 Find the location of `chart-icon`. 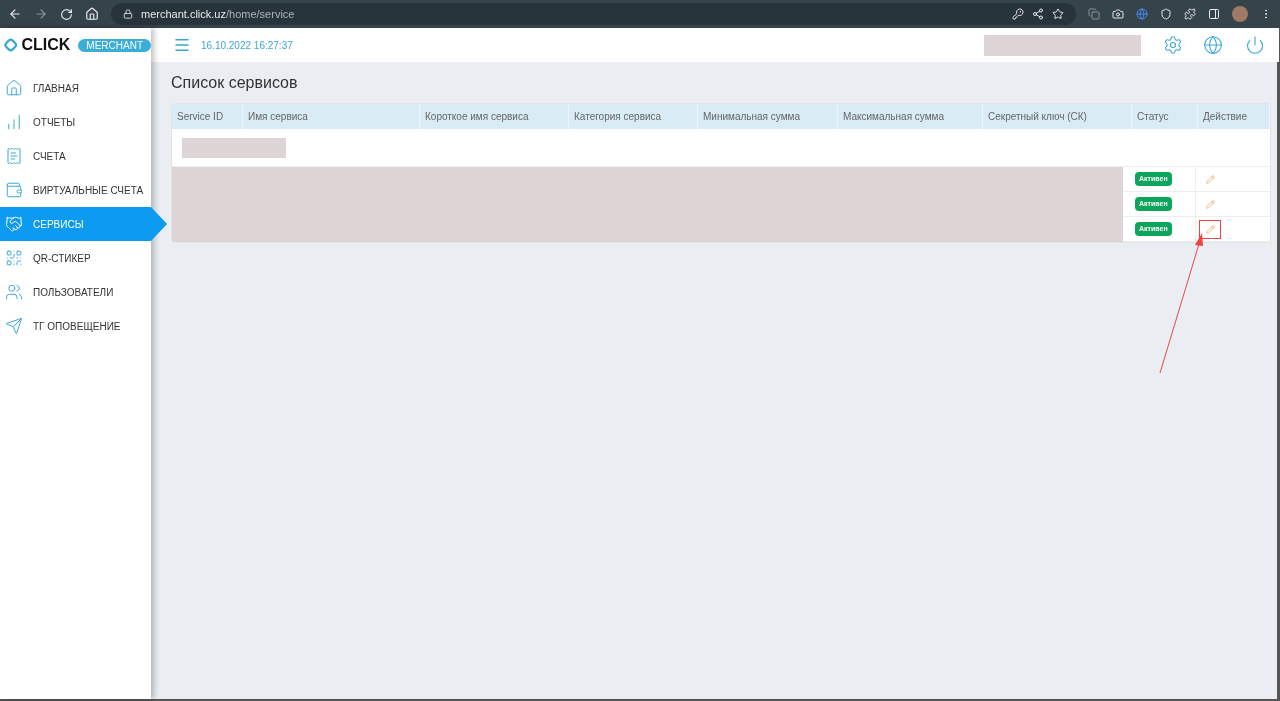

chart-icon is located at coordinates (14, 122).